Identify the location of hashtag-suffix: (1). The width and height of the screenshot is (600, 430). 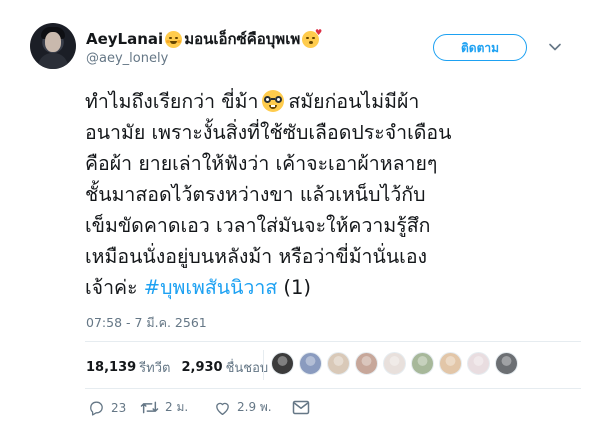
(297, 287).